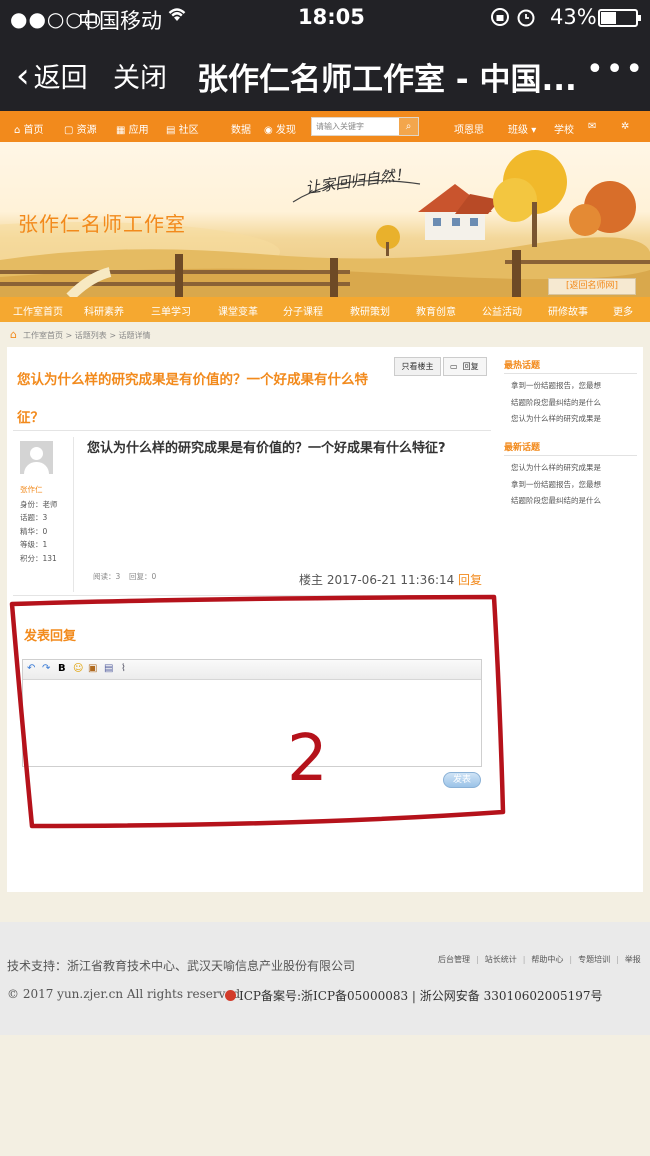 The image size is (650, 1156). Describe the element at coordinates (280, 128) in the screenshot. I see `nav-discover: ◉ 发现` at that location.